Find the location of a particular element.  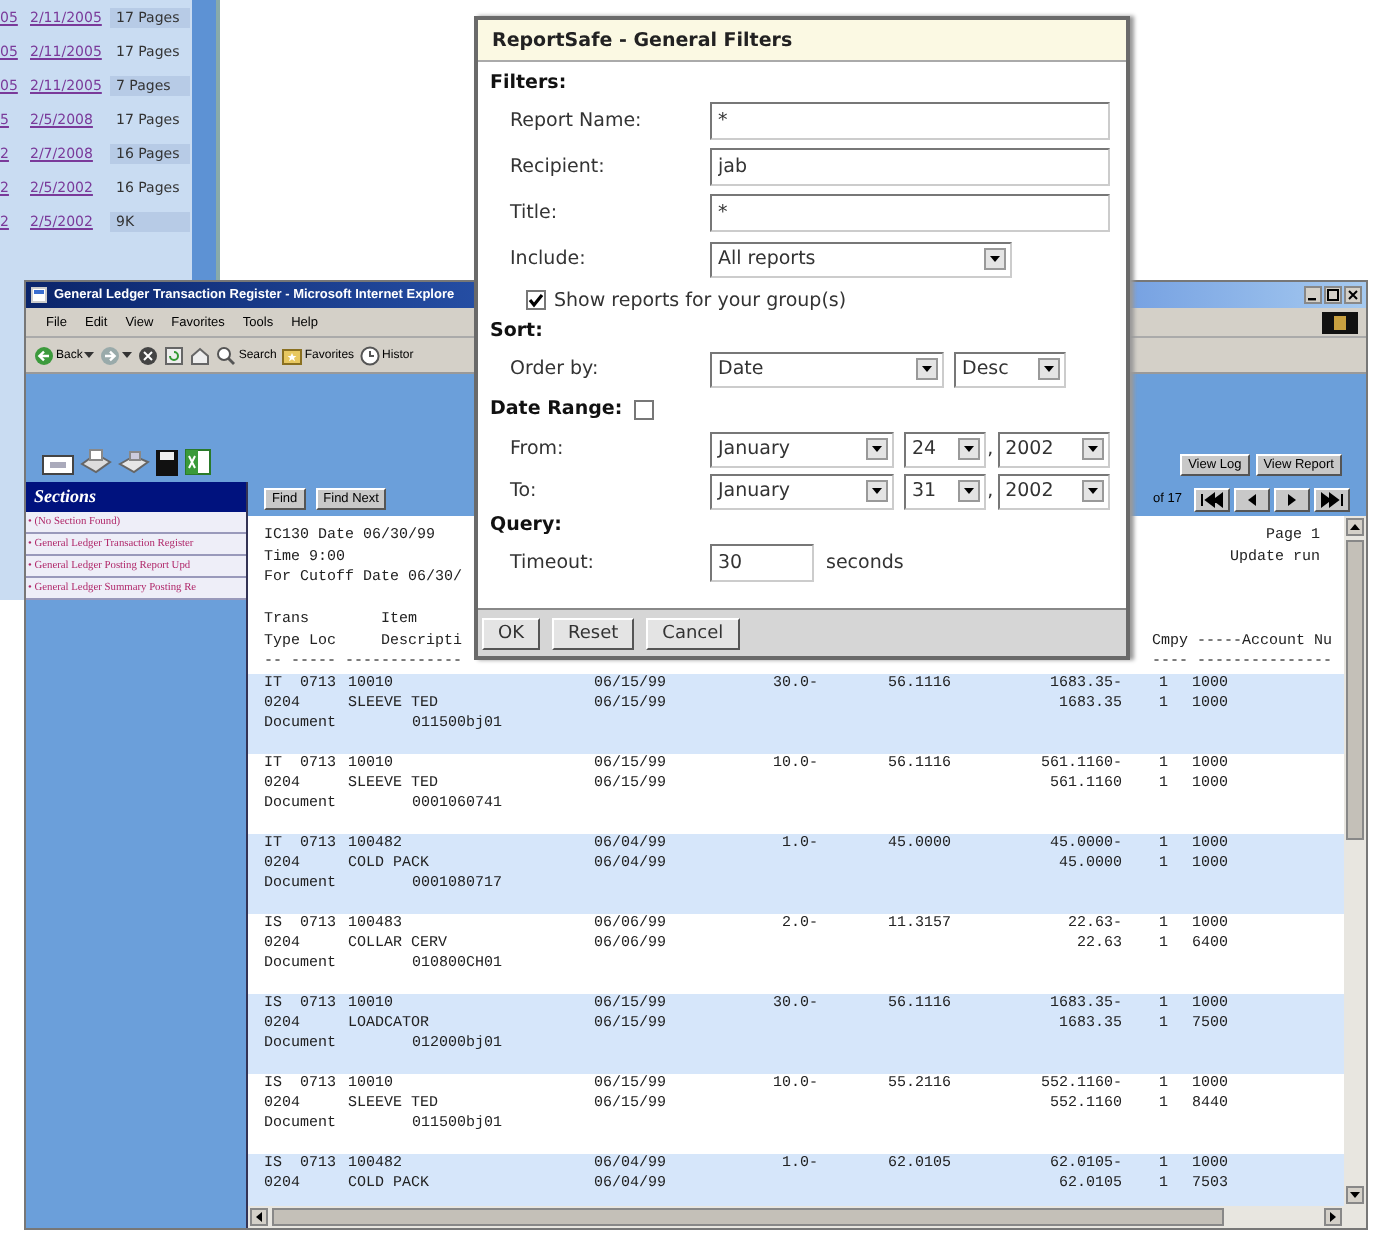

maximize-icon is located at coordinates (1333, 295).